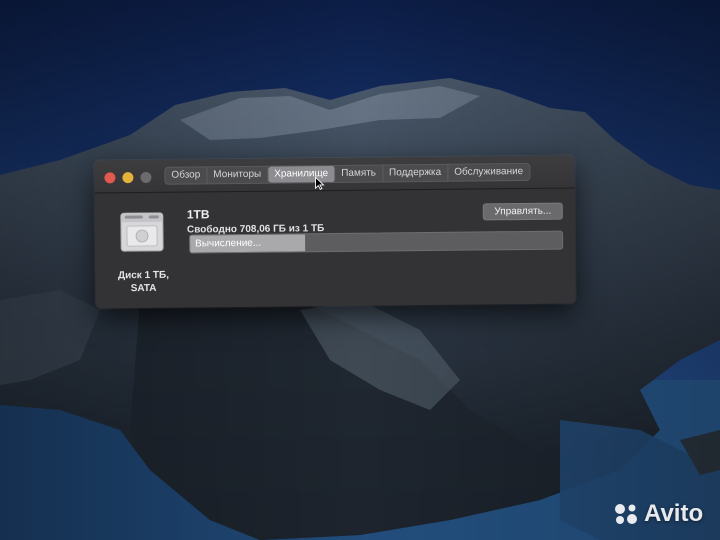 This screenshot has height=540, width=720. I want to click on tab-displays: Мониторы, so click(238, 175).